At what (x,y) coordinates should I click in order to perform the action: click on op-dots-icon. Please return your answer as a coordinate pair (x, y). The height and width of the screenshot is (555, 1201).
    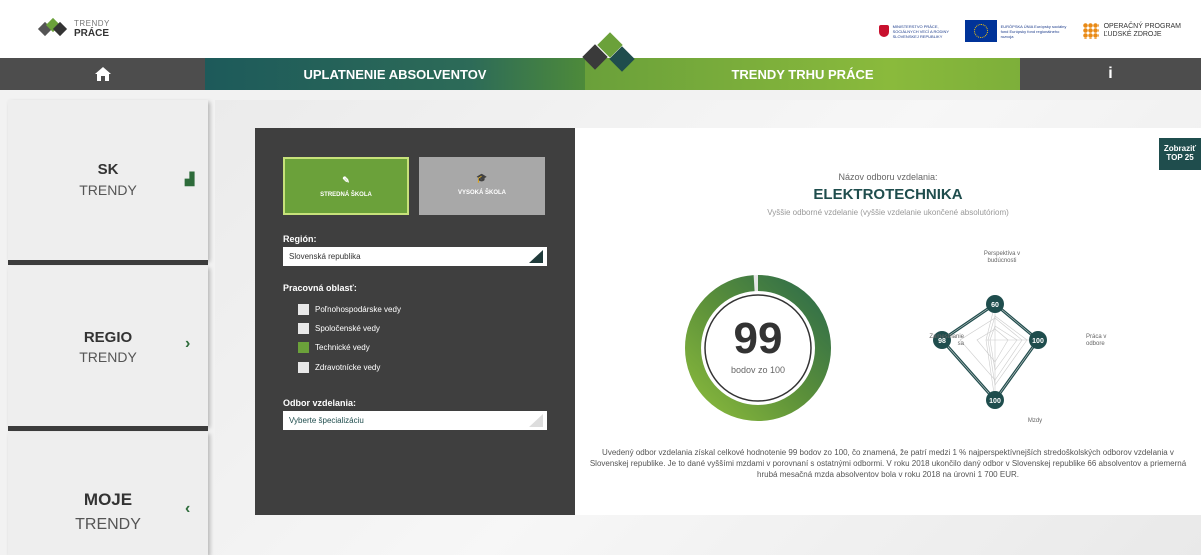
    Looking at the image, I should click on (1090, 31).